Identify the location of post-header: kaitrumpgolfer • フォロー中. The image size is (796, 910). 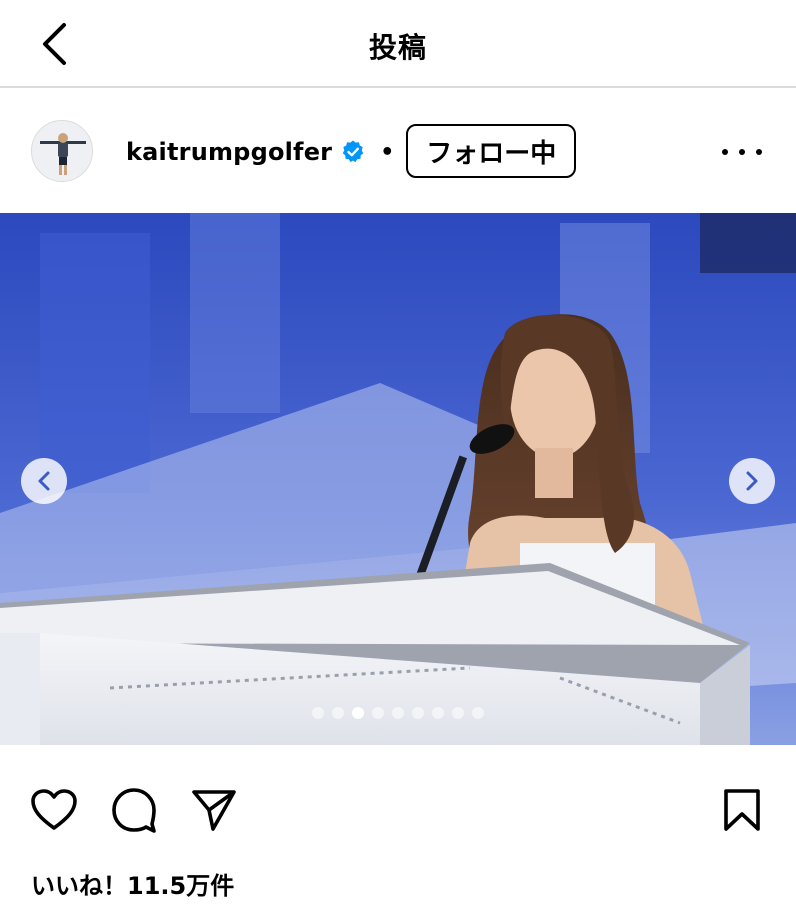
(398, 151).